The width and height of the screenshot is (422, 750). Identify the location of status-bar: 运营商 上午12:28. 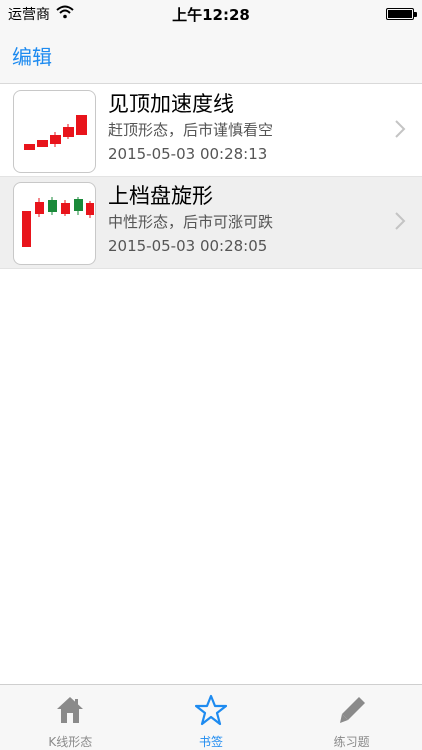
(211, 14).